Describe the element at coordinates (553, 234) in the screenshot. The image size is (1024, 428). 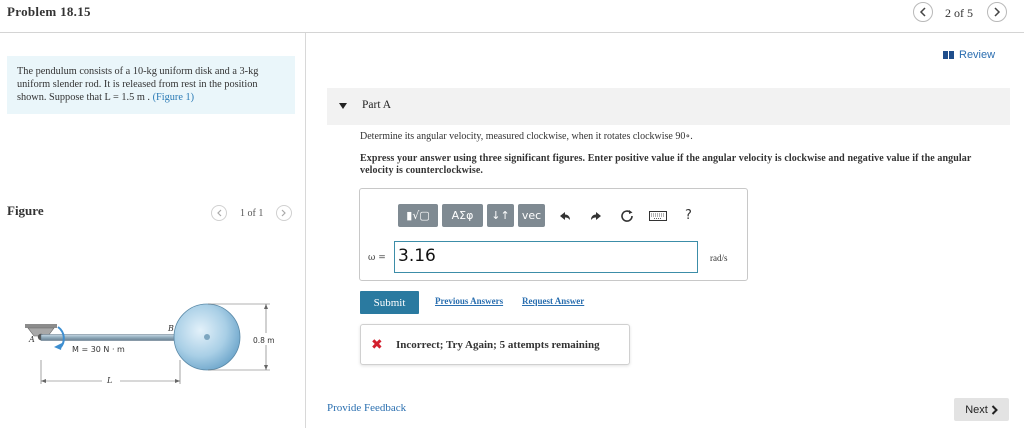
I see `answer-entry-box: ▮√▢ ΑΣφ ↓↑ vec ? ω = 3.16 rad/s` at that location.